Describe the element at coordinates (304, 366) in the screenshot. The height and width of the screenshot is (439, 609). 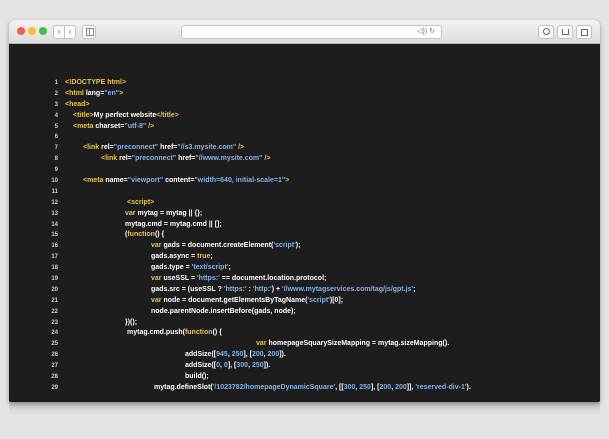
I see `code-line: 27 addSize([0, 0], [300, 250]).` at that location.